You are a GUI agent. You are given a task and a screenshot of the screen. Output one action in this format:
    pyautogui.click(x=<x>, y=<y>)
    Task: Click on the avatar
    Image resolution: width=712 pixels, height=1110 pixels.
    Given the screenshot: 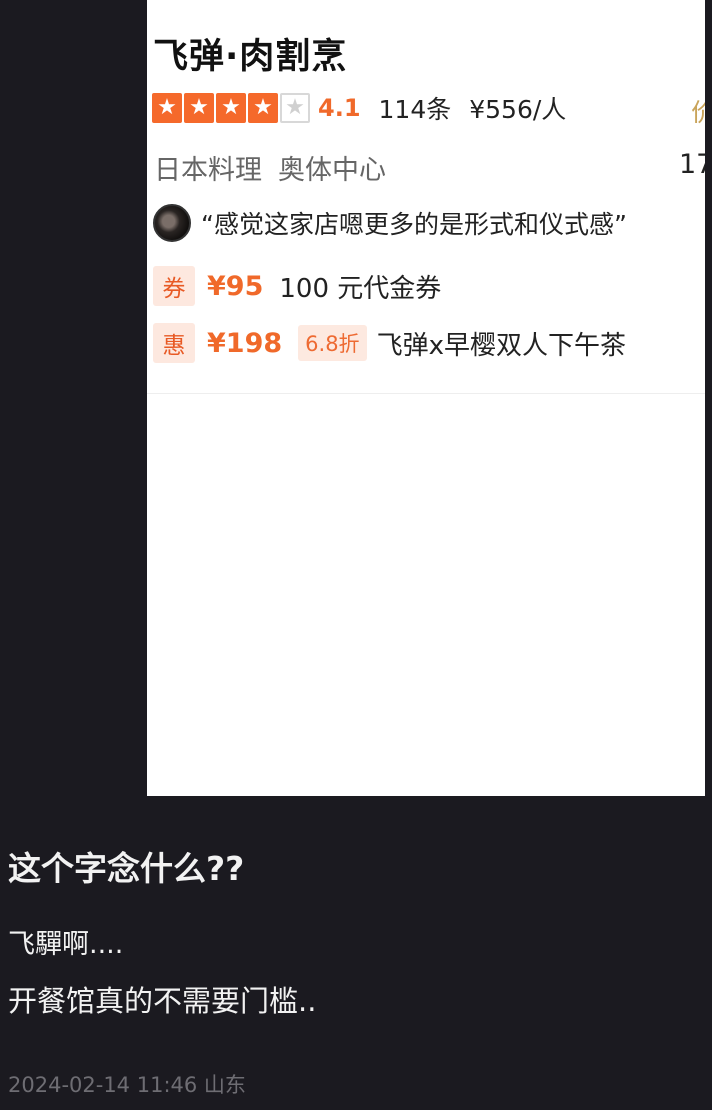 What is the action you would take?
    pyautogui.click(x=172, y=223)
    